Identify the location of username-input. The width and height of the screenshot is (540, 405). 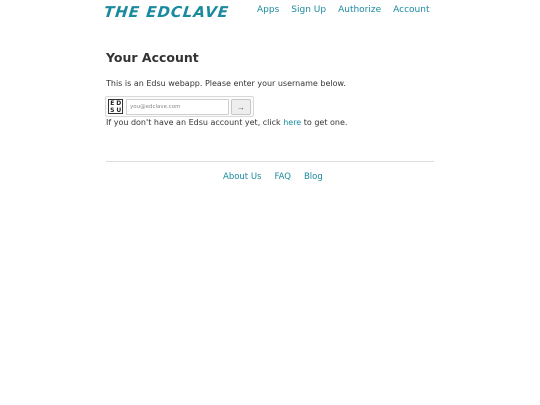
(177, 107).